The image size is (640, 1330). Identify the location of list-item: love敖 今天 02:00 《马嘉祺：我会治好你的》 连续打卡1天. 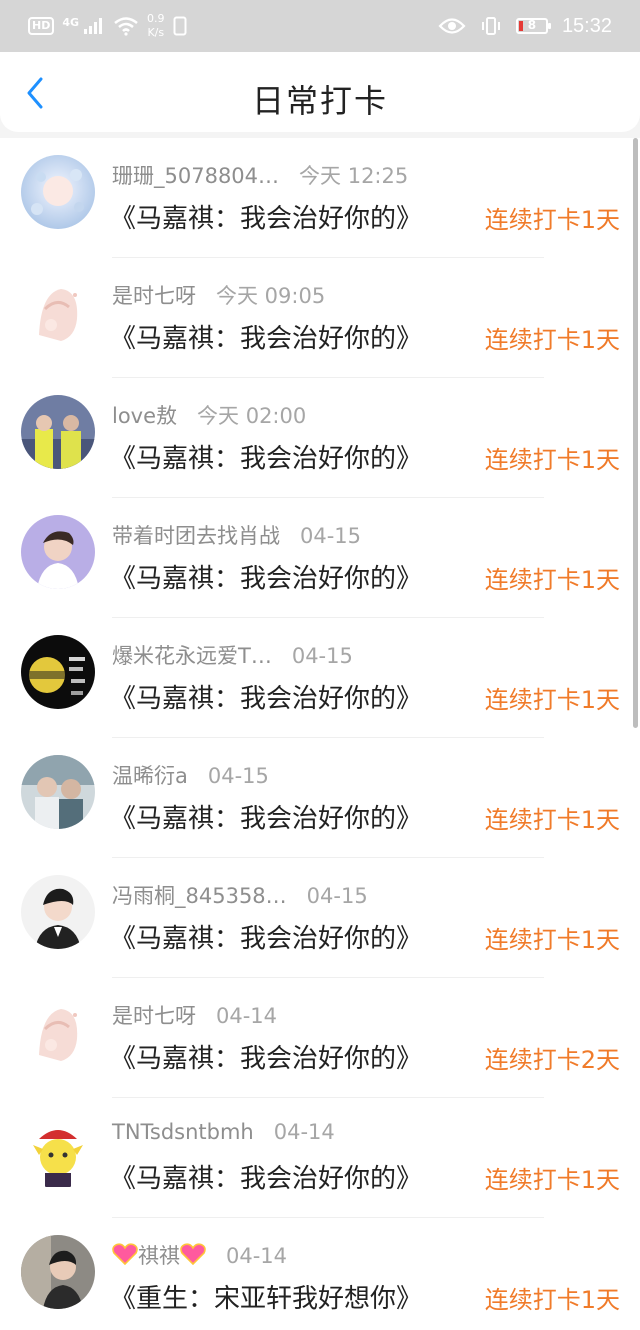
(320, 438).